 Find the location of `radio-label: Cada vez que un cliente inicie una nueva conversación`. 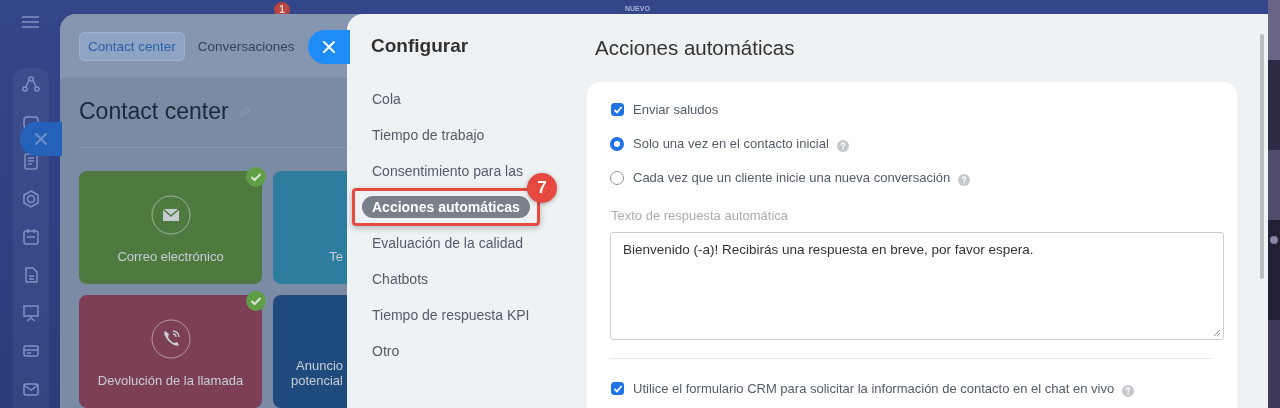

radio-label: Cada vez que un cliente inicie una nueva conversación is located at coordinates (792, 178).